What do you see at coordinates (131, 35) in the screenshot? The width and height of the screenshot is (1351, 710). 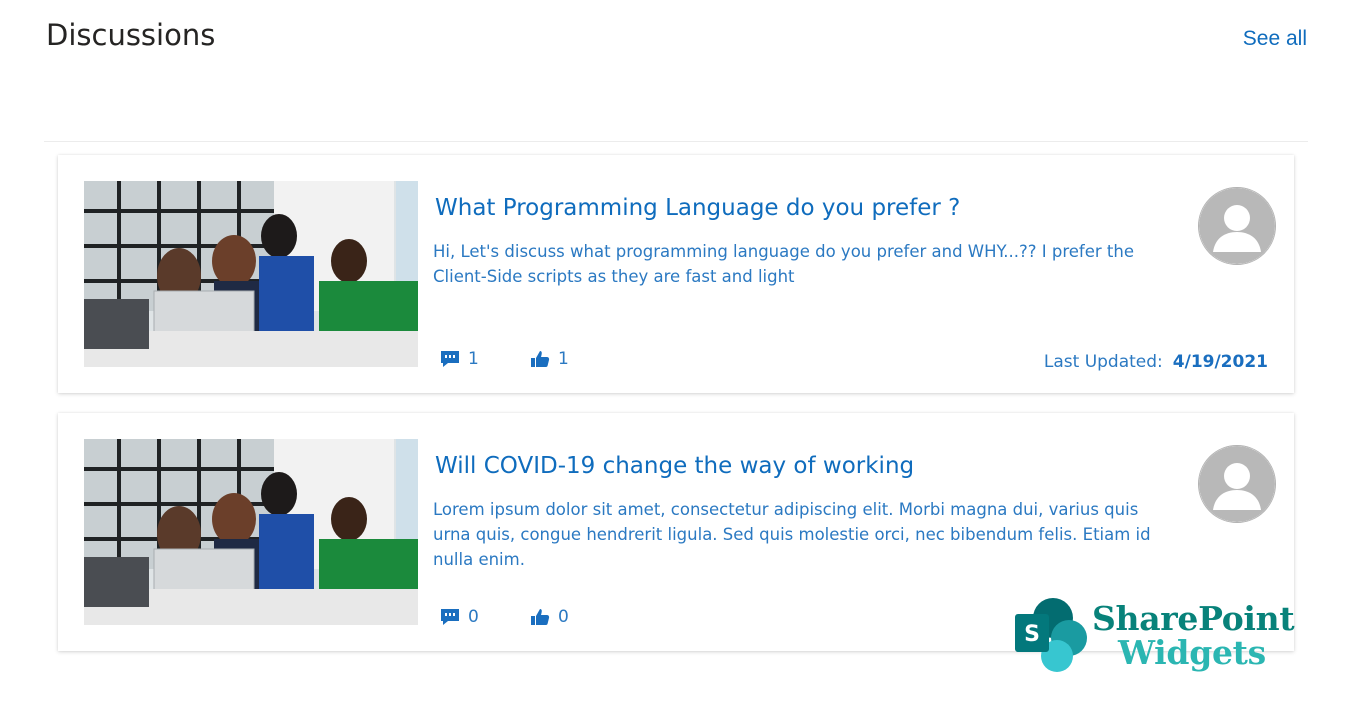 I see `page-title: Discussions` at bounding box center [131, 35].